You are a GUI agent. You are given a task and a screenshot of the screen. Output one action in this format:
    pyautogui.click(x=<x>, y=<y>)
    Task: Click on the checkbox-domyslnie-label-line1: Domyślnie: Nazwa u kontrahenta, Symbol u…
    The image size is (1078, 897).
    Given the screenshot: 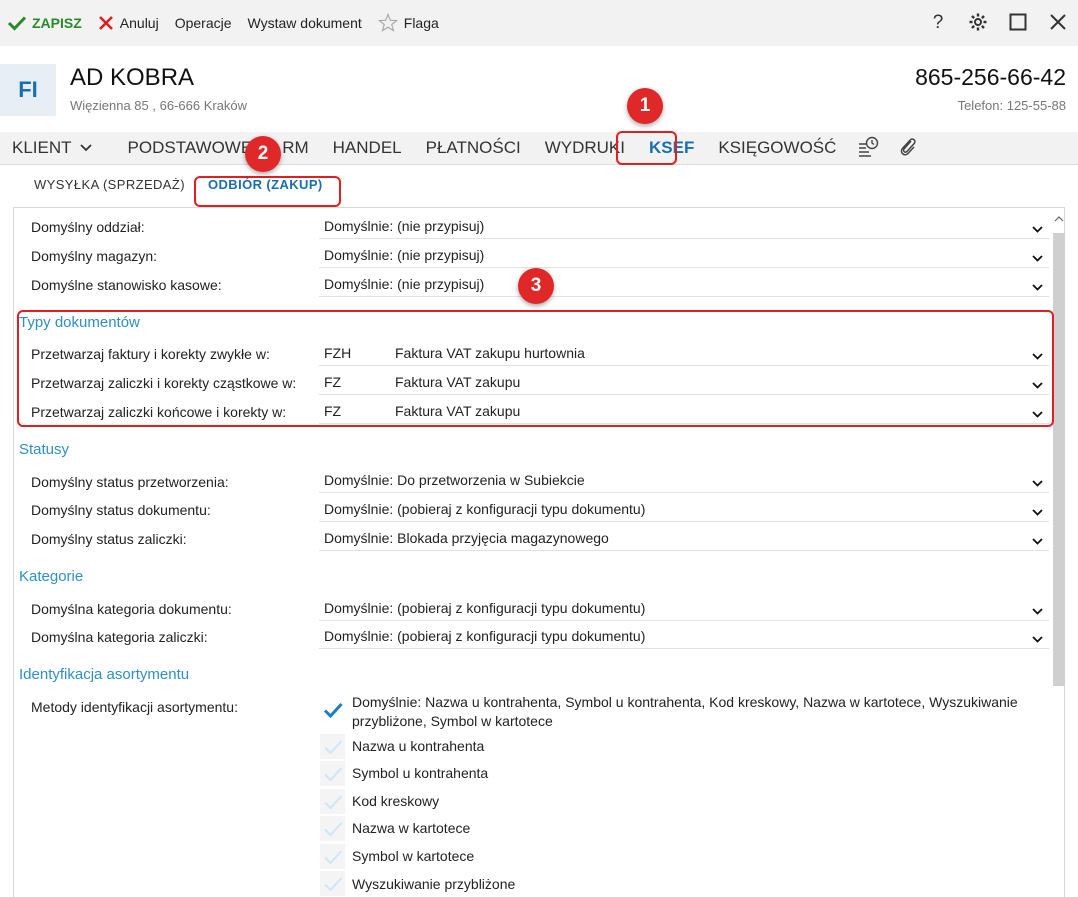 What is the action you would take?
    pyautogui.click(x=685, y=702)
    